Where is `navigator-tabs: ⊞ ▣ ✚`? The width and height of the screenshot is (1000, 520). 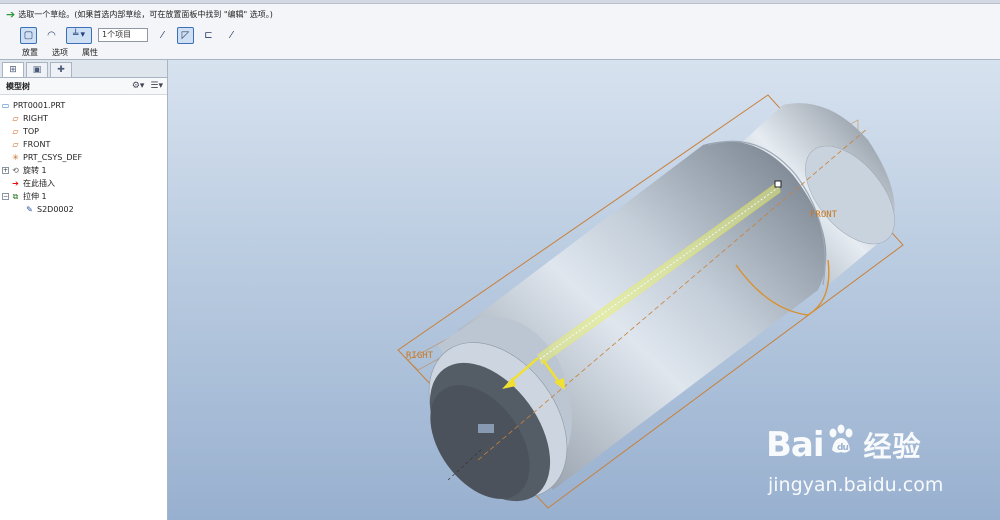
navigator-tabs: ⊞ ▣ ✚ is located at coordinates (83, 69).